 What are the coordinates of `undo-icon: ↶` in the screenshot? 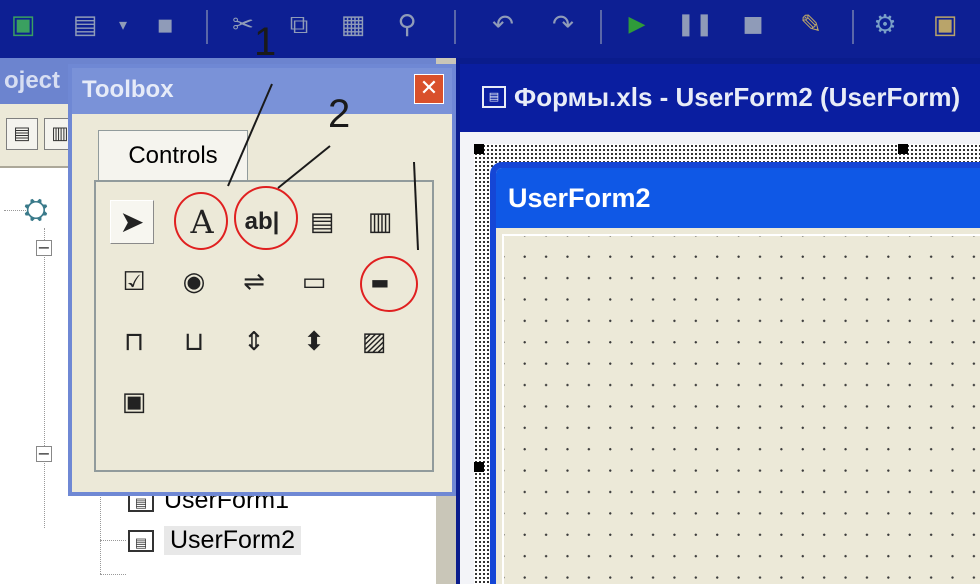 It's located at (503, 25).